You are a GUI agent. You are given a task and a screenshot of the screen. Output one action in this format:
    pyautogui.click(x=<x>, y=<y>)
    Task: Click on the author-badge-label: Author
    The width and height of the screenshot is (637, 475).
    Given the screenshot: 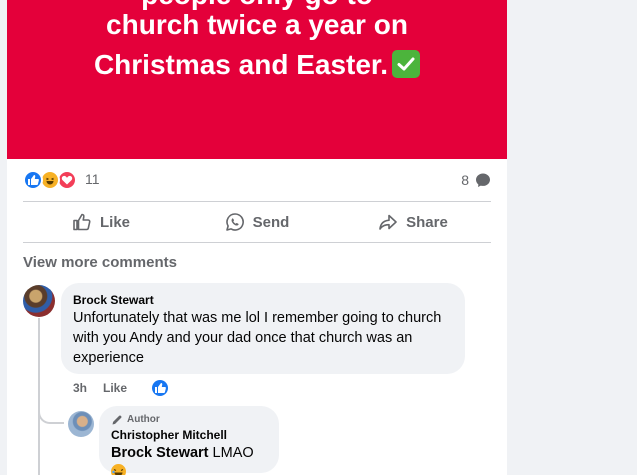 What is the action you would take?
    pyautogui.click(x=143, y=419)
    